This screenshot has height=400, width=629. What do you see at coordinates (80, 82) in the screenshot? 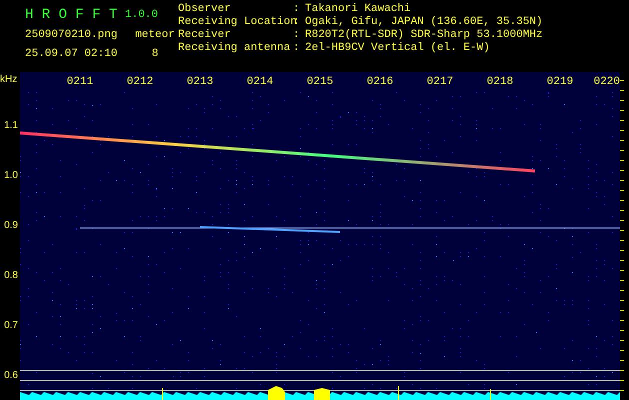
I see `x-axis-label: 0211` at bounding box center [80, 82].